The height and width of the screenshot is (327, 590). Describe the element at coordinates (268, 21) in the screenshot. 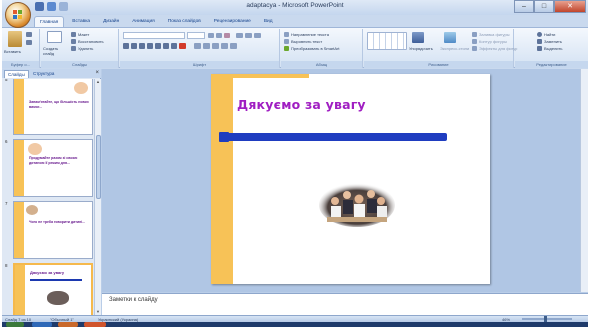

I see `tab-view: Вид` at that location.